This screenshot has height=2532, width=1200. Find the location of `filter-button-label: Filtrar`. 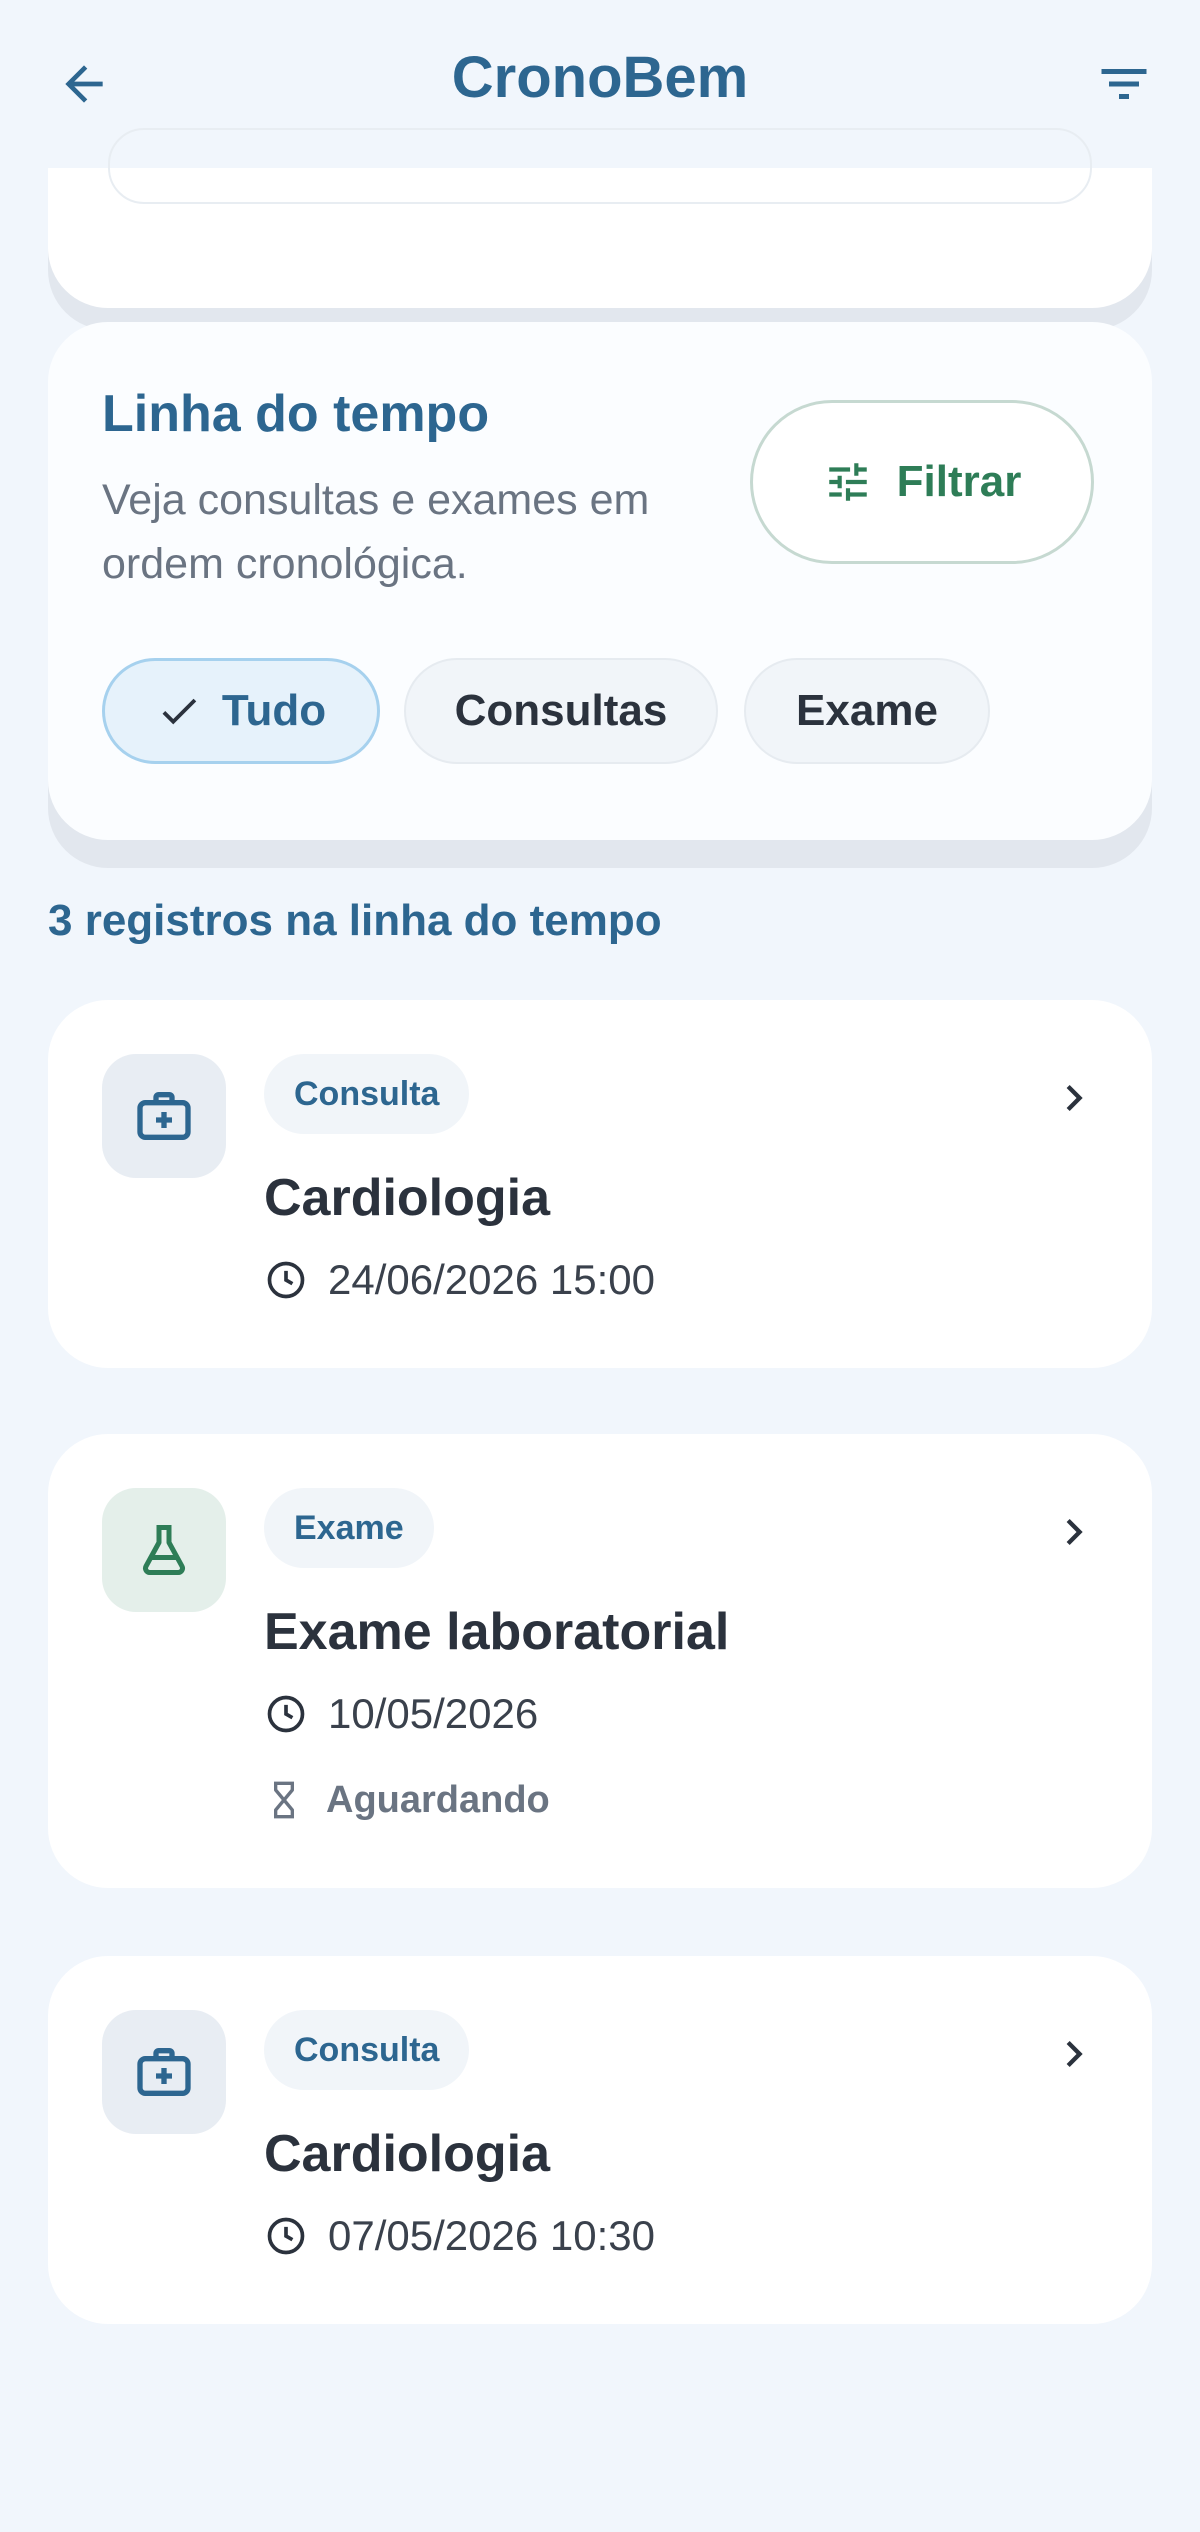

filter-button-label: Filtrar is located at coordinates (959, 481).